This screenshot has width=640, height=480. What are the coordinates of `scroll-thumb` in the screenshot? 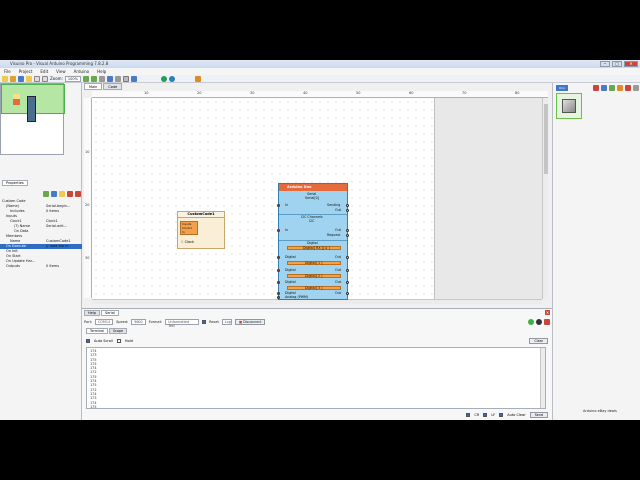 It's located at (546, 139).